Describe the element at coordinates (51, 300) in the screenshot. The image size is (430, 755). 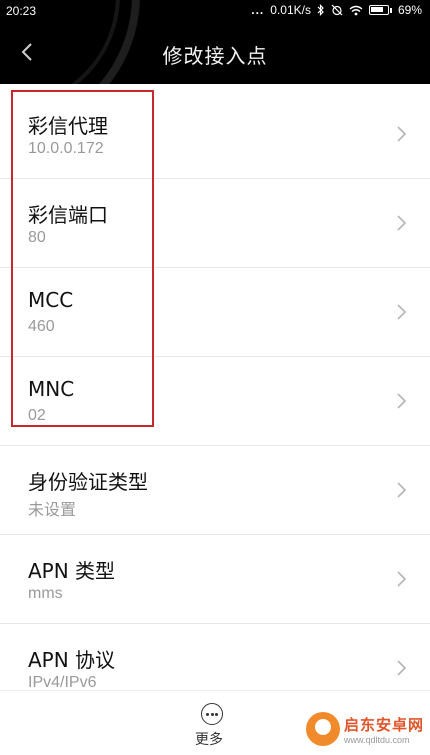
I see `setting-label: MCC` at that location.